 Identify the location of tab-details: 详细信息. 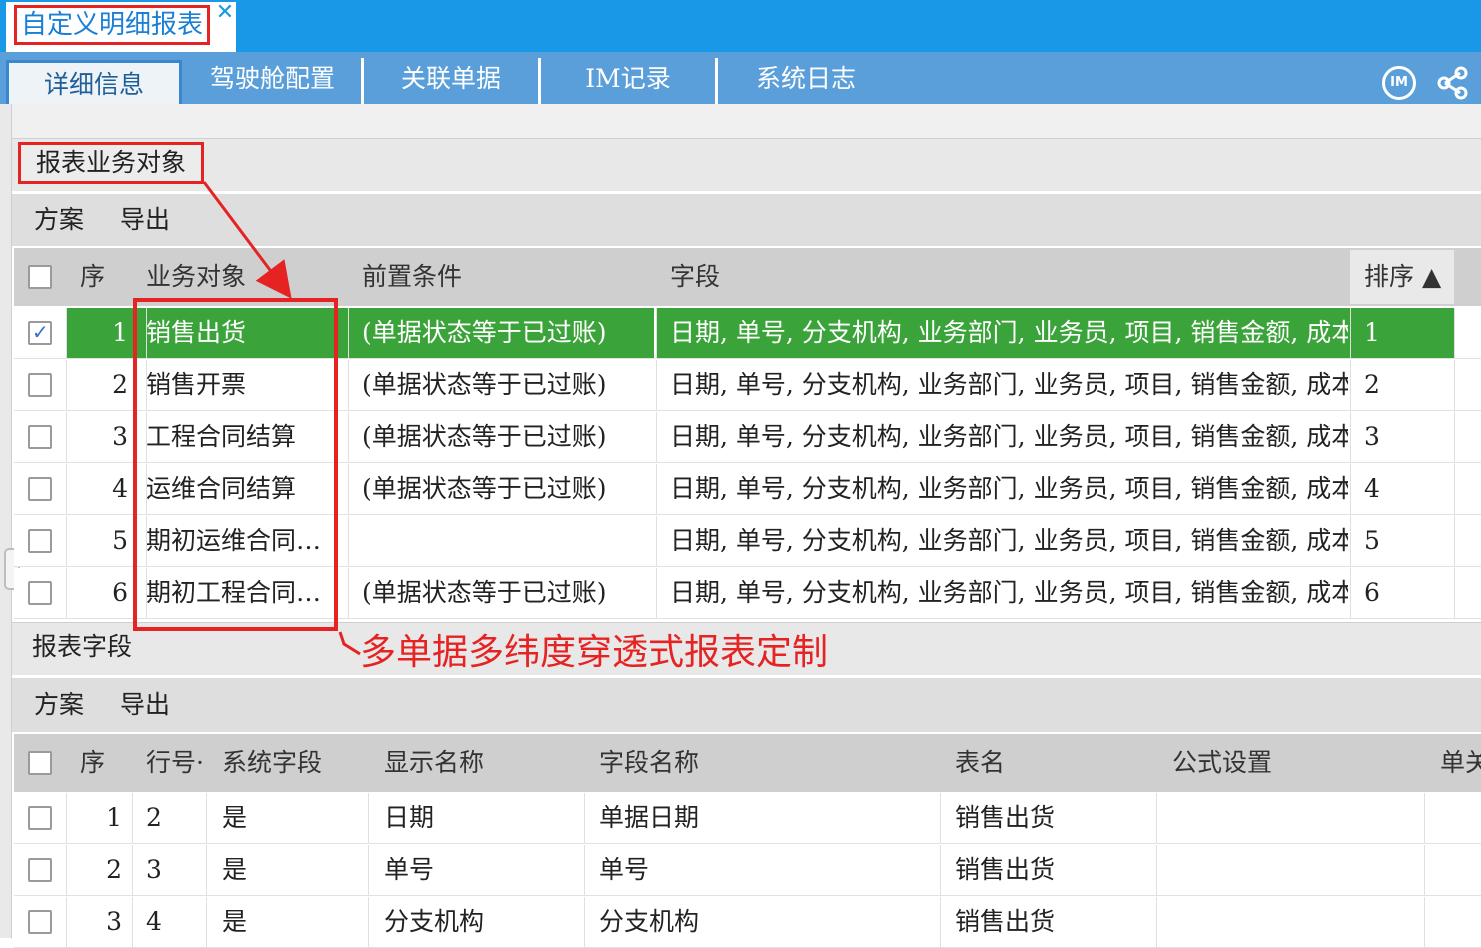
(94, 83).